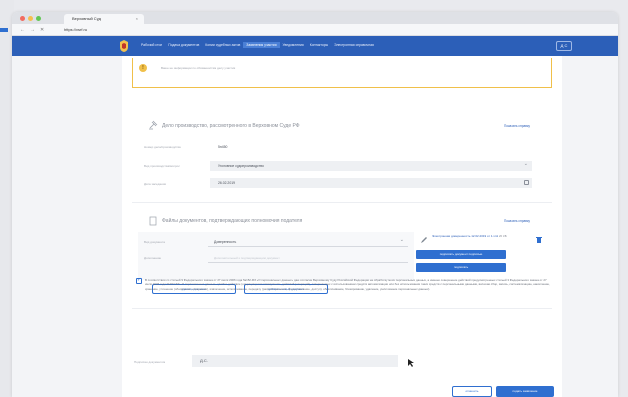  What do you see at coordinates (315, 18) in the screenshot?
I see `tab-bar: Верховный Суд ×` at bounding box center [315, 18].